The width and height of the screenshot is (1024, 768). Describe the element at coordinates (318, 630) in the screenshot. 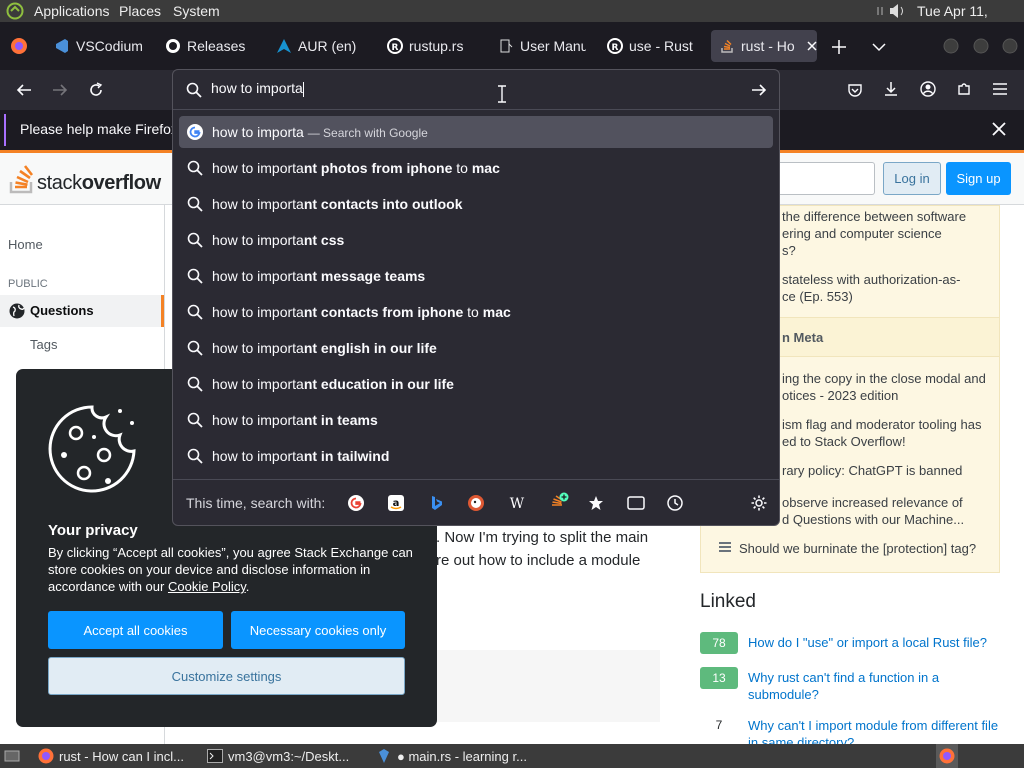

I see `necessary-cookies-button: Necessary cookies only` at that location.